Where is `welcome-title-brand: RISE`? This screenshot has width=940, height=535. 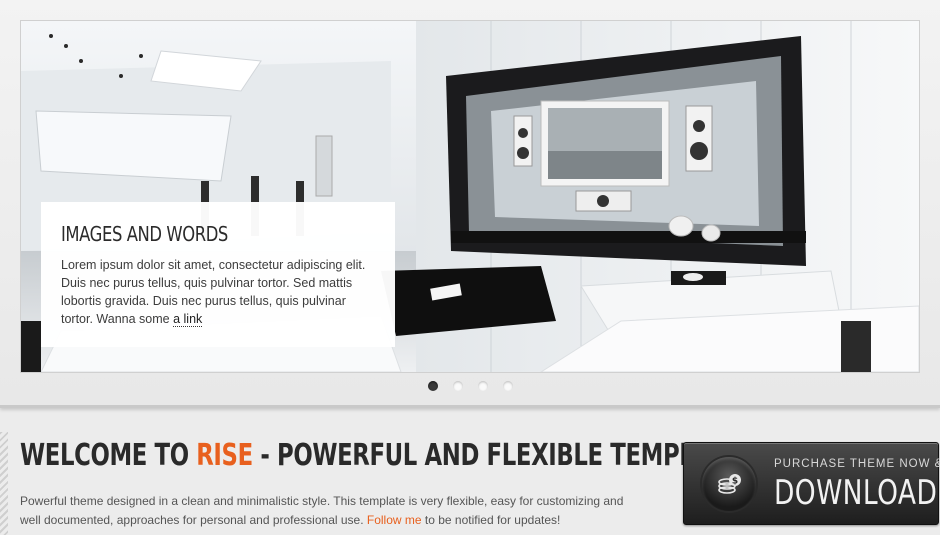
welcome-title-brand: RISE is located at coordinates (224, 455).